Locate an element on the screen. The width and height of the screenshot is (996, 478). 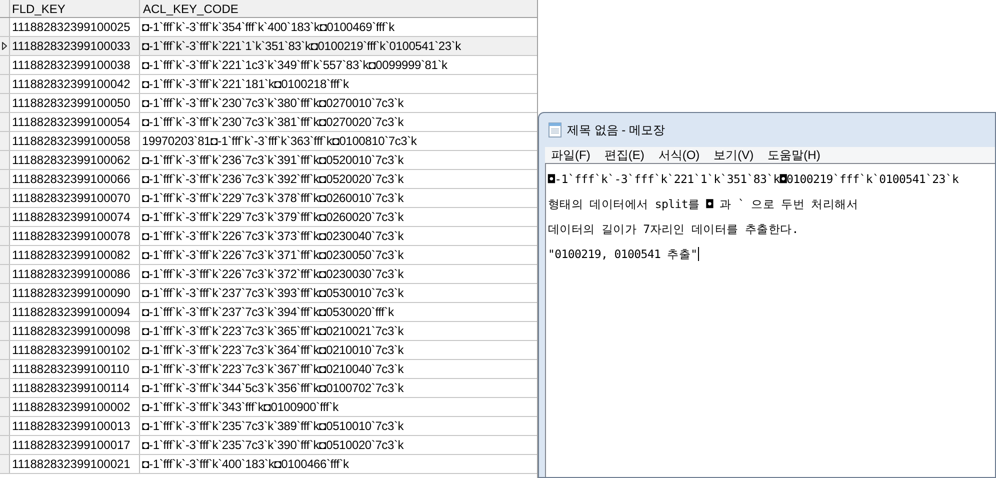
table-cell: 111882832399100038 is located at coordinates (75, 65).